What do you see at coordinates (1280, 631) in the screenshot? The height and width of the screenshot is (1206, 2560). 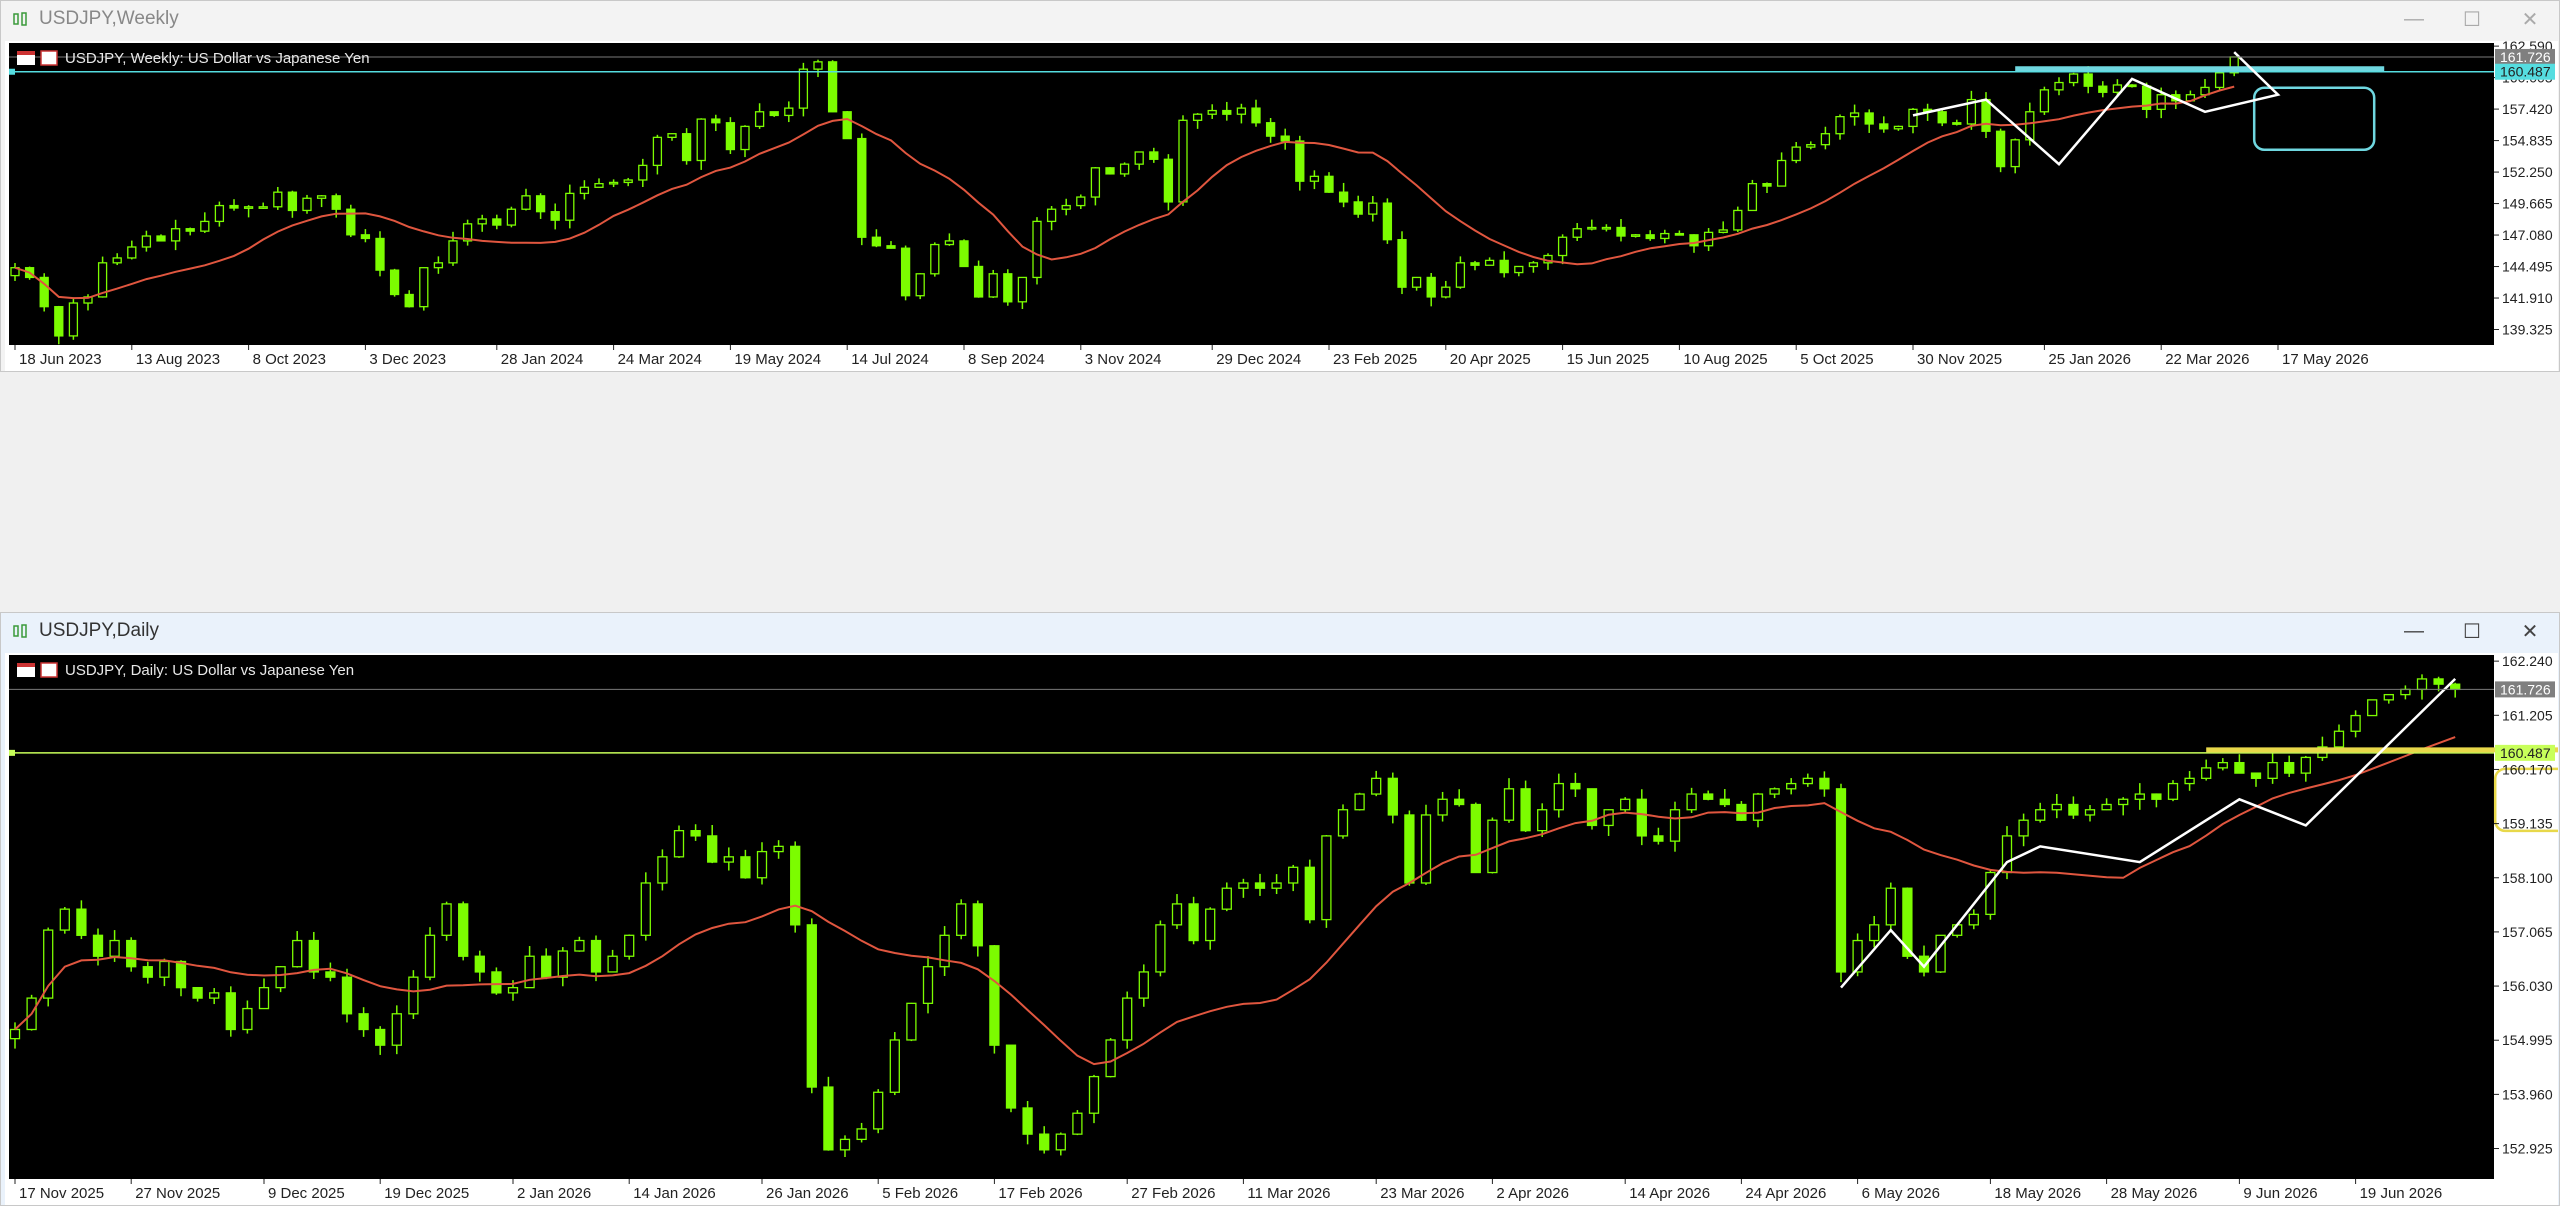 I see `daily-window-titlebar: USDJPY,Daily — ☐ ✕` at bounding box center [1280, 631].